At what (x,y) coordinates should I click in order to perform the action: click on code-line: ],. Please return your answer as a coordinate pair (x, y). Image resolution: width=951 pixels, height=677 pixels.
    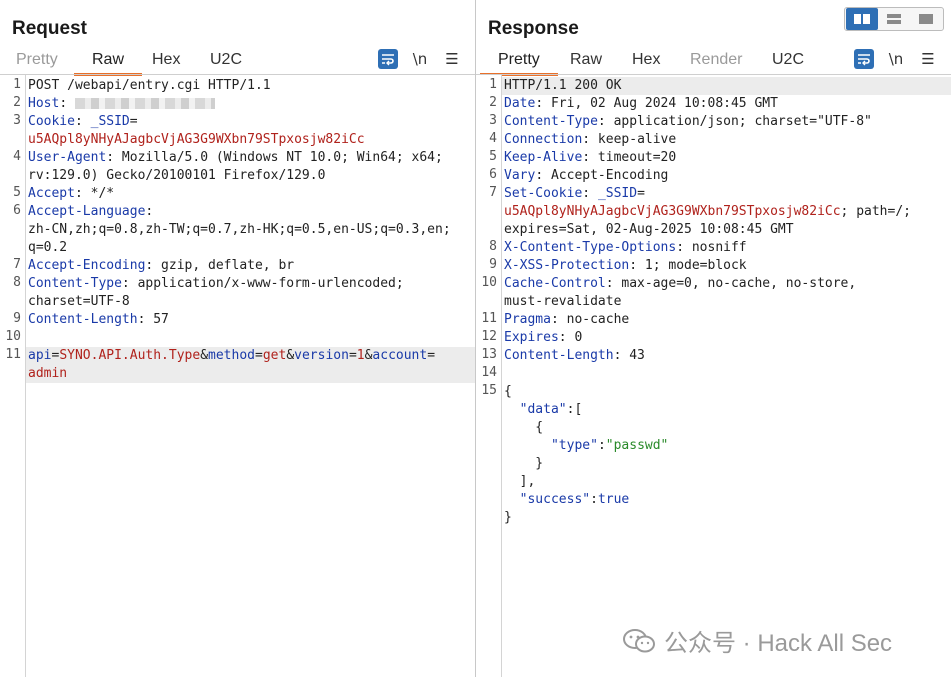
    Looking at the image, I should click on (713, 482).